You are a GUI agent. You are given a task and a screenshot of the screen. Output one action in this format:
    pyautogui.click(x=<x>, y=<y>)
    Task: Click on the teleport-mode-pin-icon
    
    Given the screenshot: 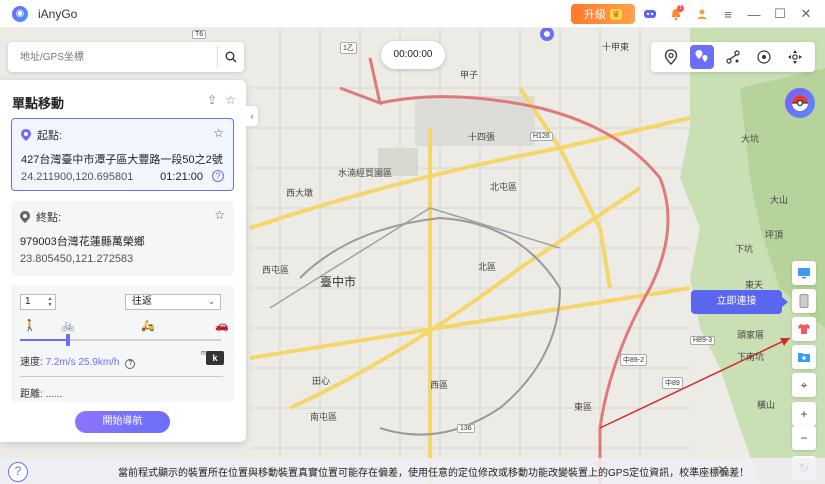 What is the action you would take?
    pyautogui.click(x=671, y=57)
    